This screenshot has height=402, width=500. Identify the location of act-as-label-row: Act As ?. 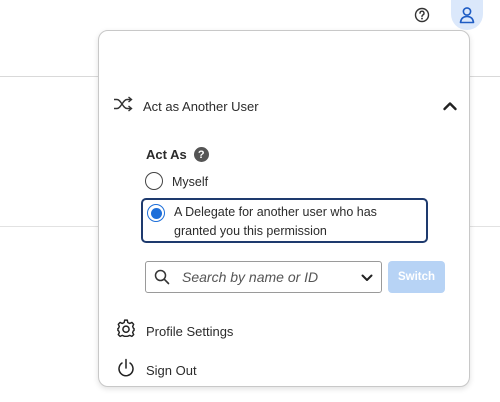
(177, 154).